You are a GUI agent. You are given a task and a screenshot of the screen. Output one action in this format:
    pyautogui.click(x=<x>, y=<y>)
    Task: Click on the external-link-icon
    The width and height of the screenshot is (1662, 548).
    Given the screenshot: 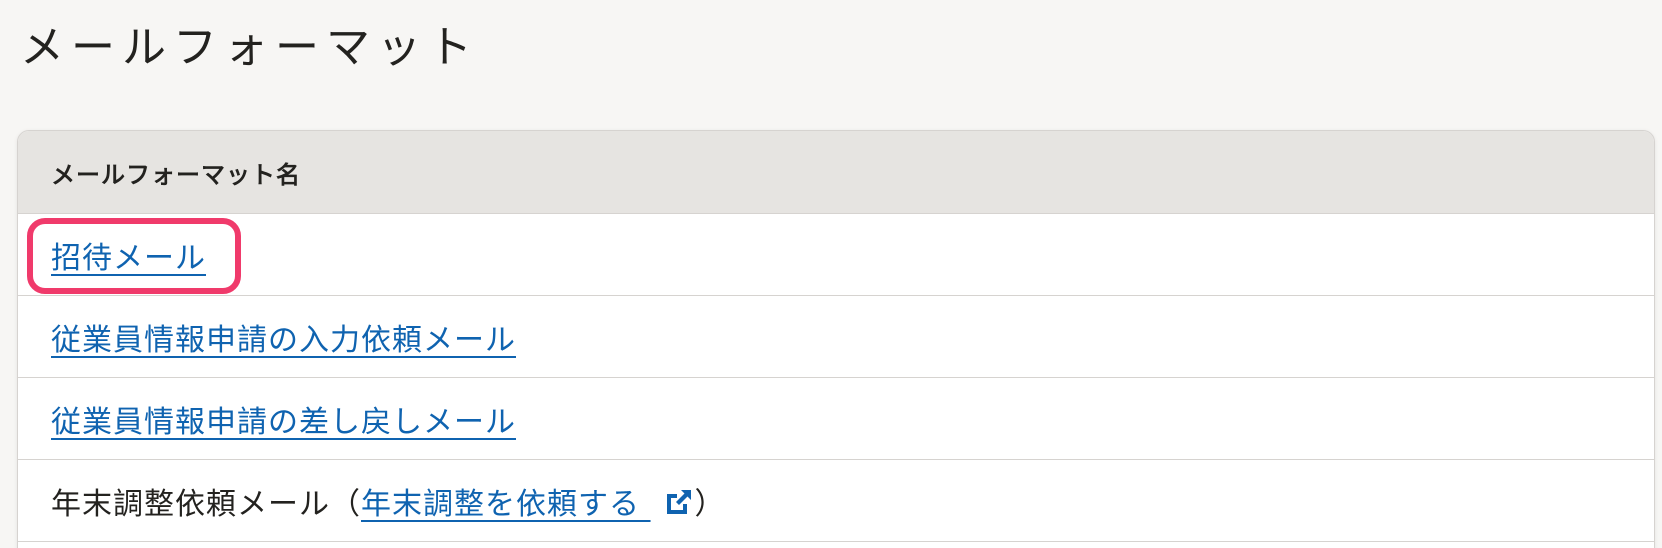 What is the action you would take?
    pyautogui.click(x=678, y=501)
    